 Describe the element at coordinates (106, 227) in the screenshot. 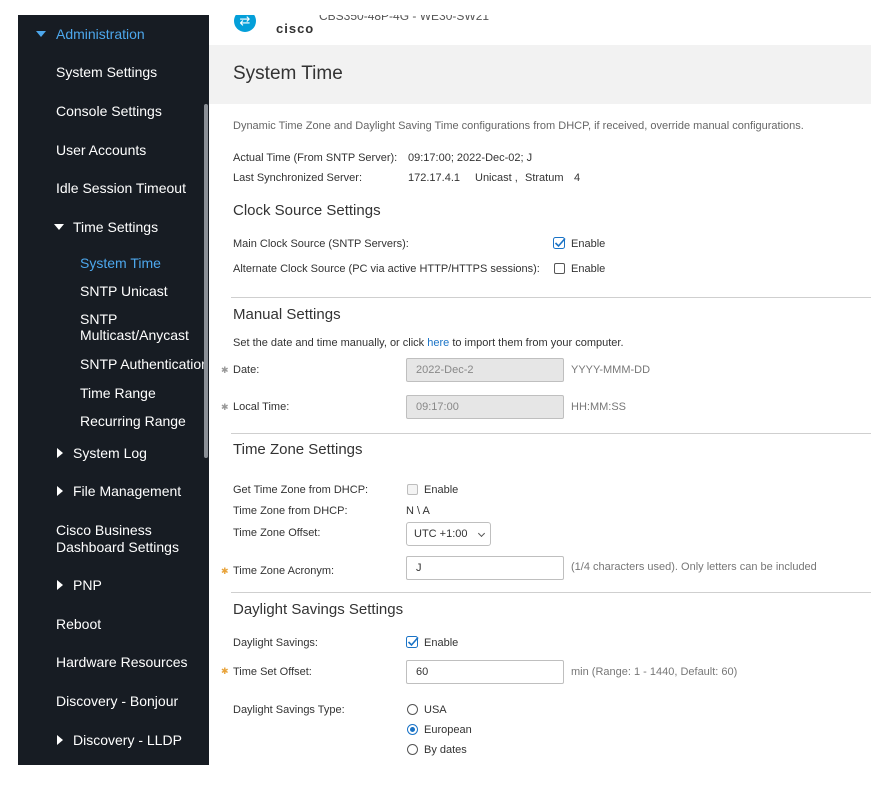

I see `sidebar-item-time-settings: Time Settings` at that location.